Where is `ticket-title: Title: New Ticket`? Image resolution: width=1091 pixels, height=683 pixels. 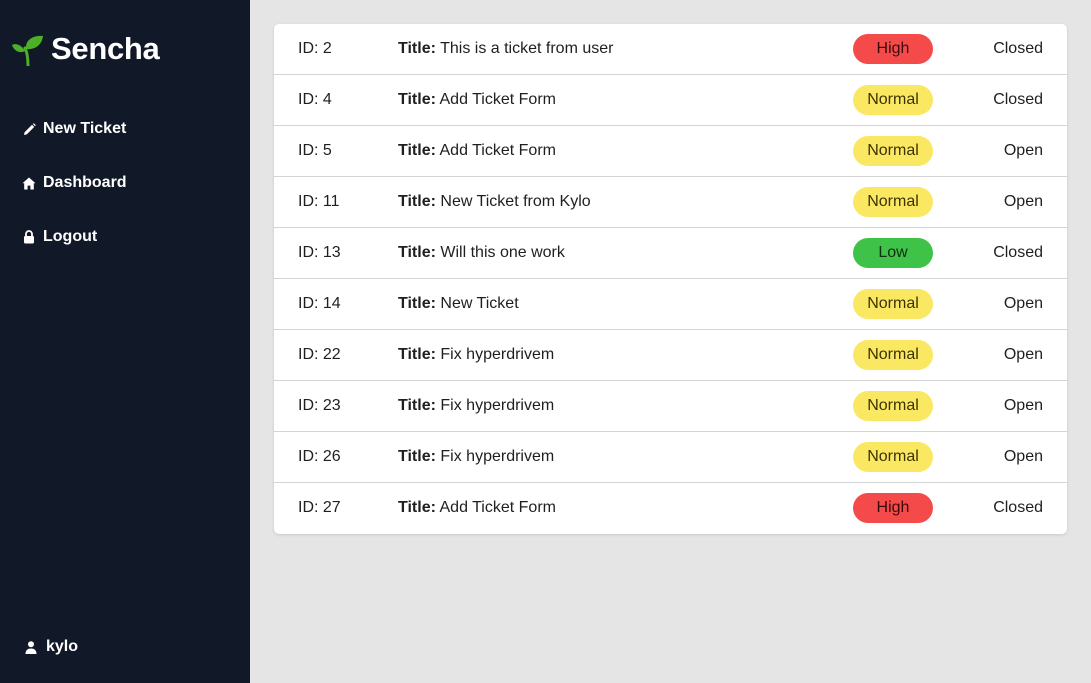
ticket-title: Title: New Ticket is located at coordinates (458, 304).